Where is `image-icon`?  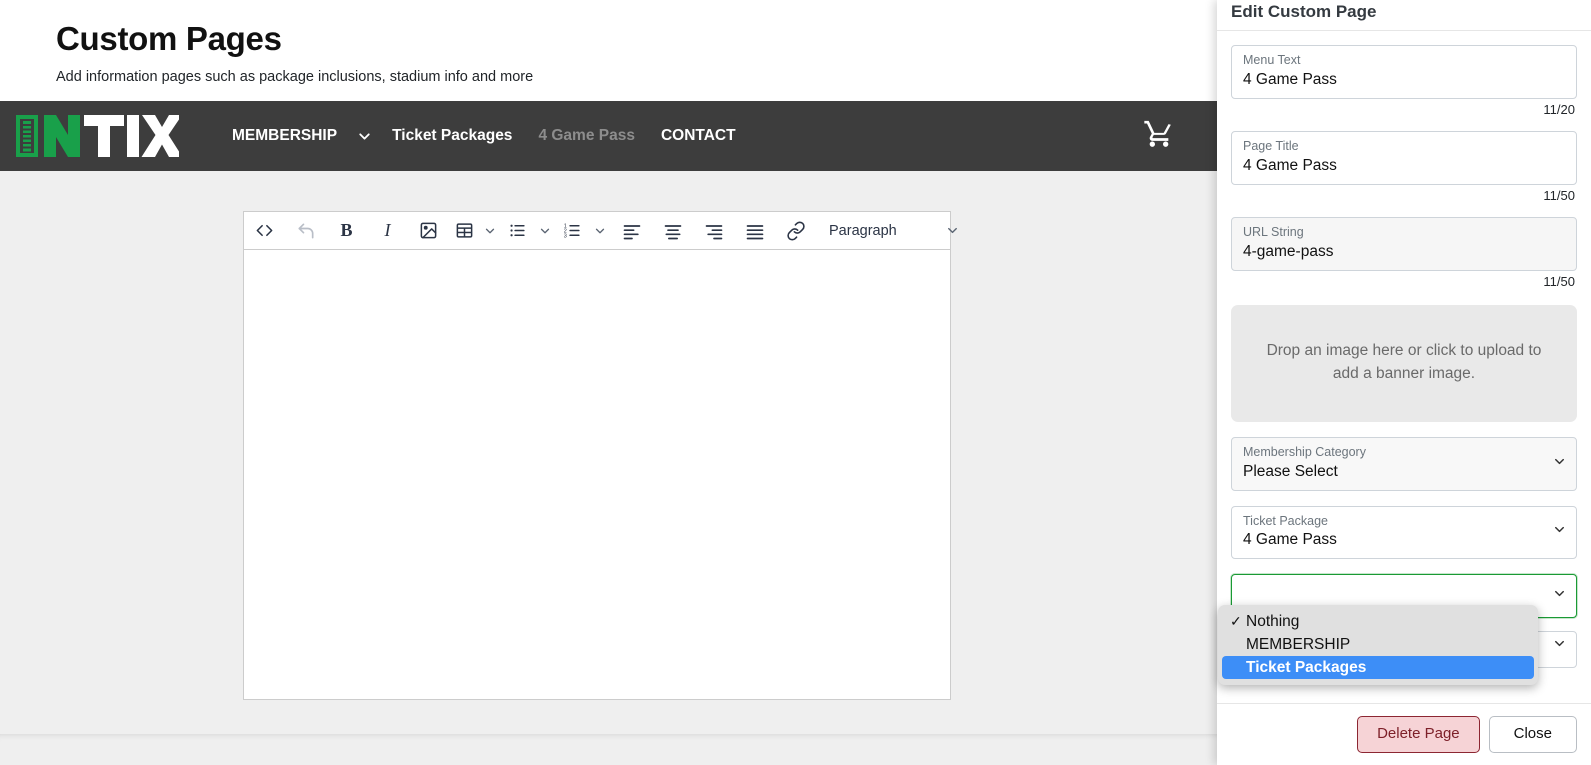 image-icon is located at coordinates (428, 230).